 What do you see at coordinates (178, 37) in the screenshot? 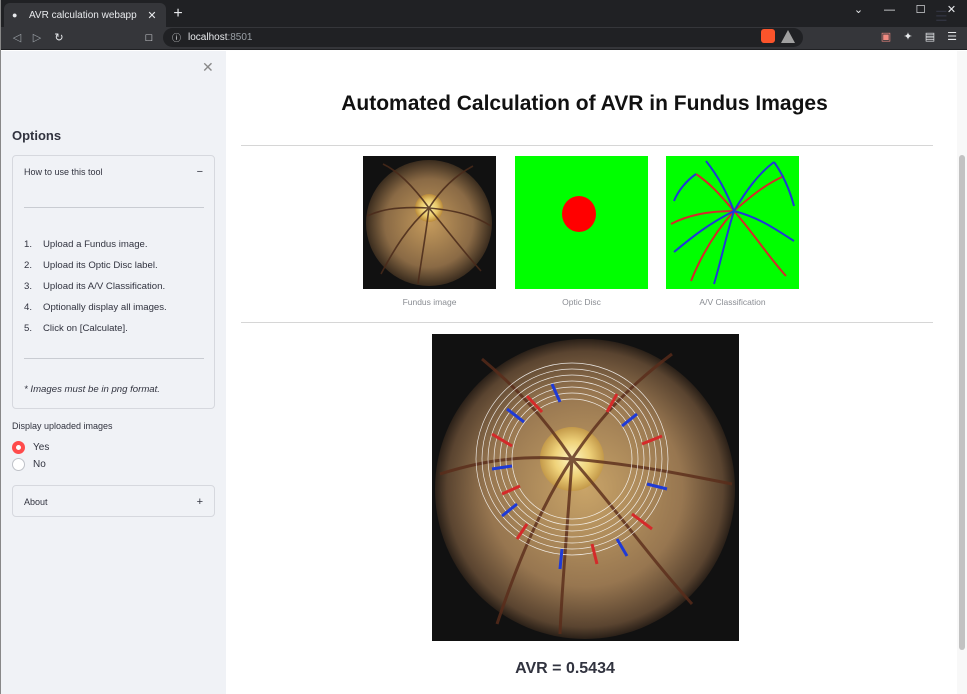
I see `site-info-icon: ⓘ` at bounding box center [178, 37].